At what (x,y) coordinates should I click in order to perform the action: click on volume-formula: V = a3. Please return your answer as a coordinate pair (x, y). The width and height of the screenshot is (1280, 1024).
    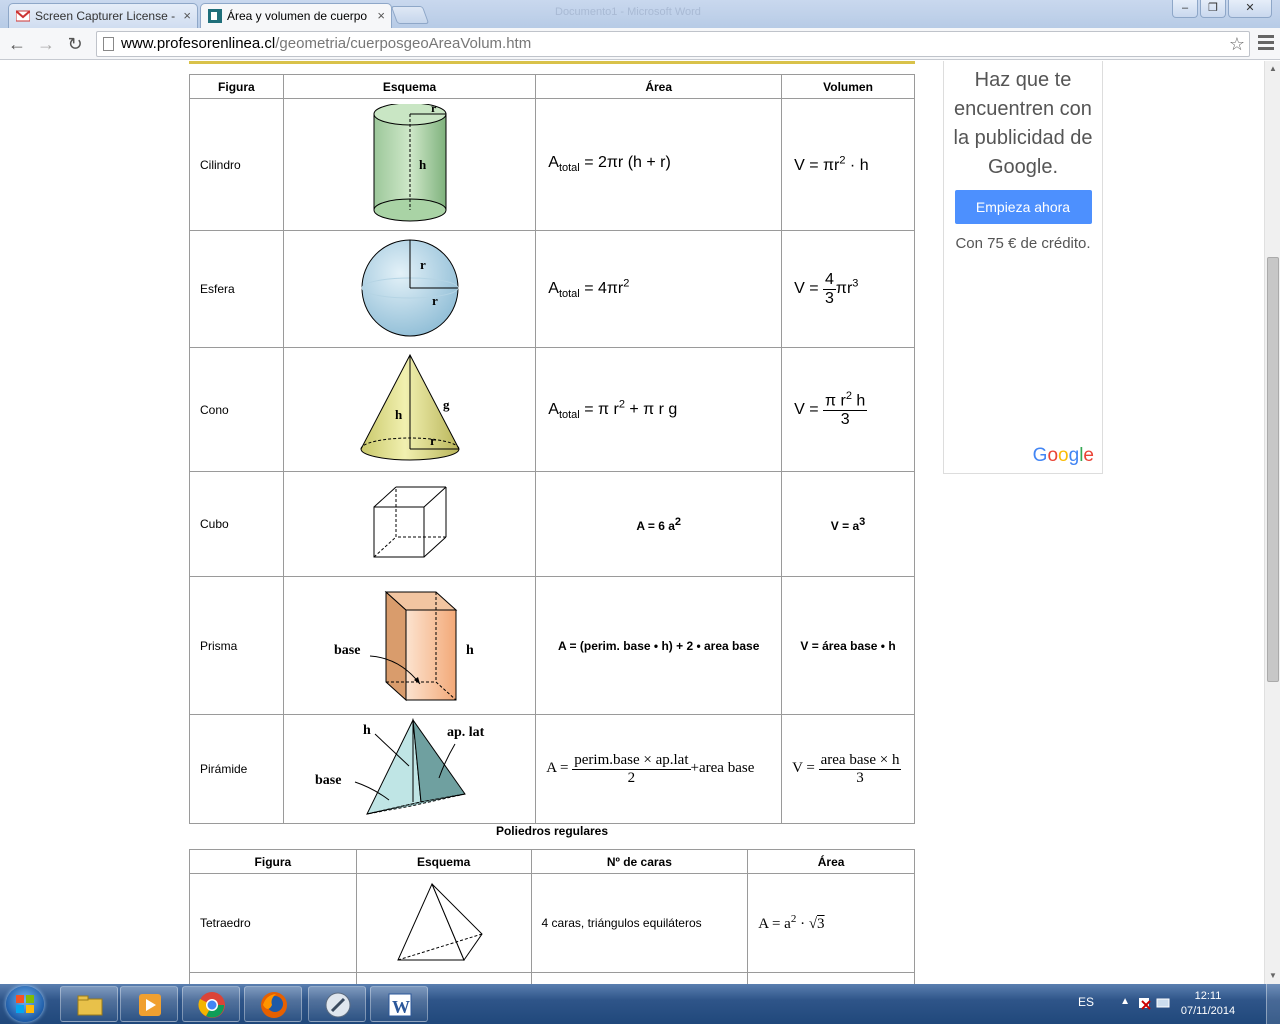
    Looking at the image, I should click on (848, 524).